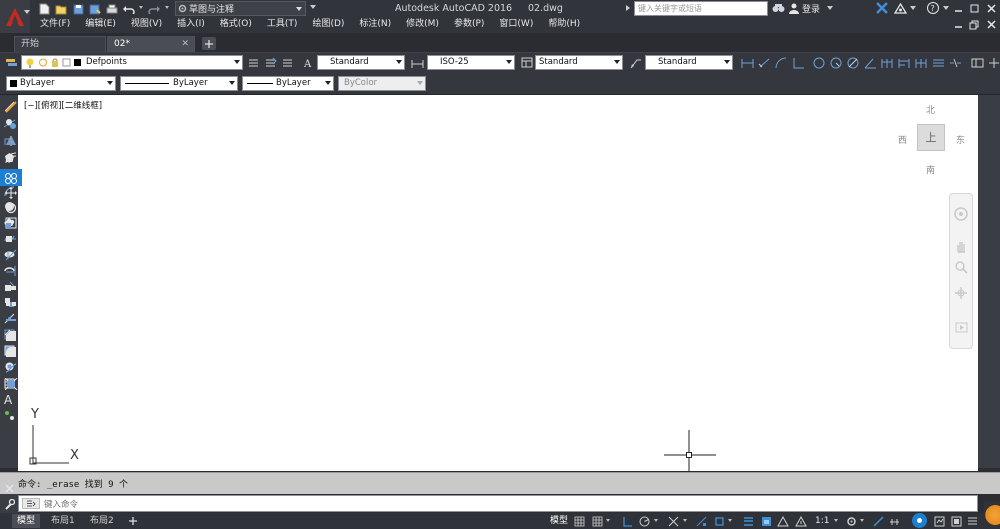 The image size is (1000, 529). Describe the element at coordinates (701, 521) in the screenshot. I see `object-snap-tracking-icon` at that location.